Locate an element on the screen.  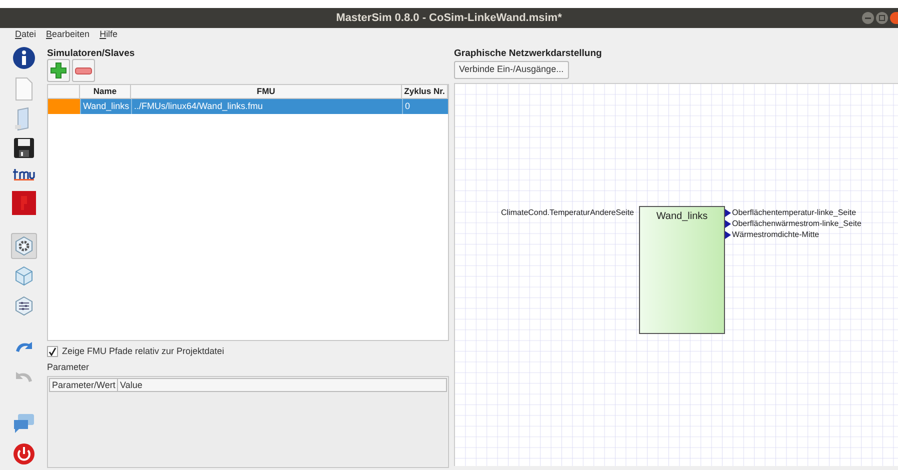
output-port-label: Oberflächenwärmestrom-linke_Seite is located at coordinates (797, 223).